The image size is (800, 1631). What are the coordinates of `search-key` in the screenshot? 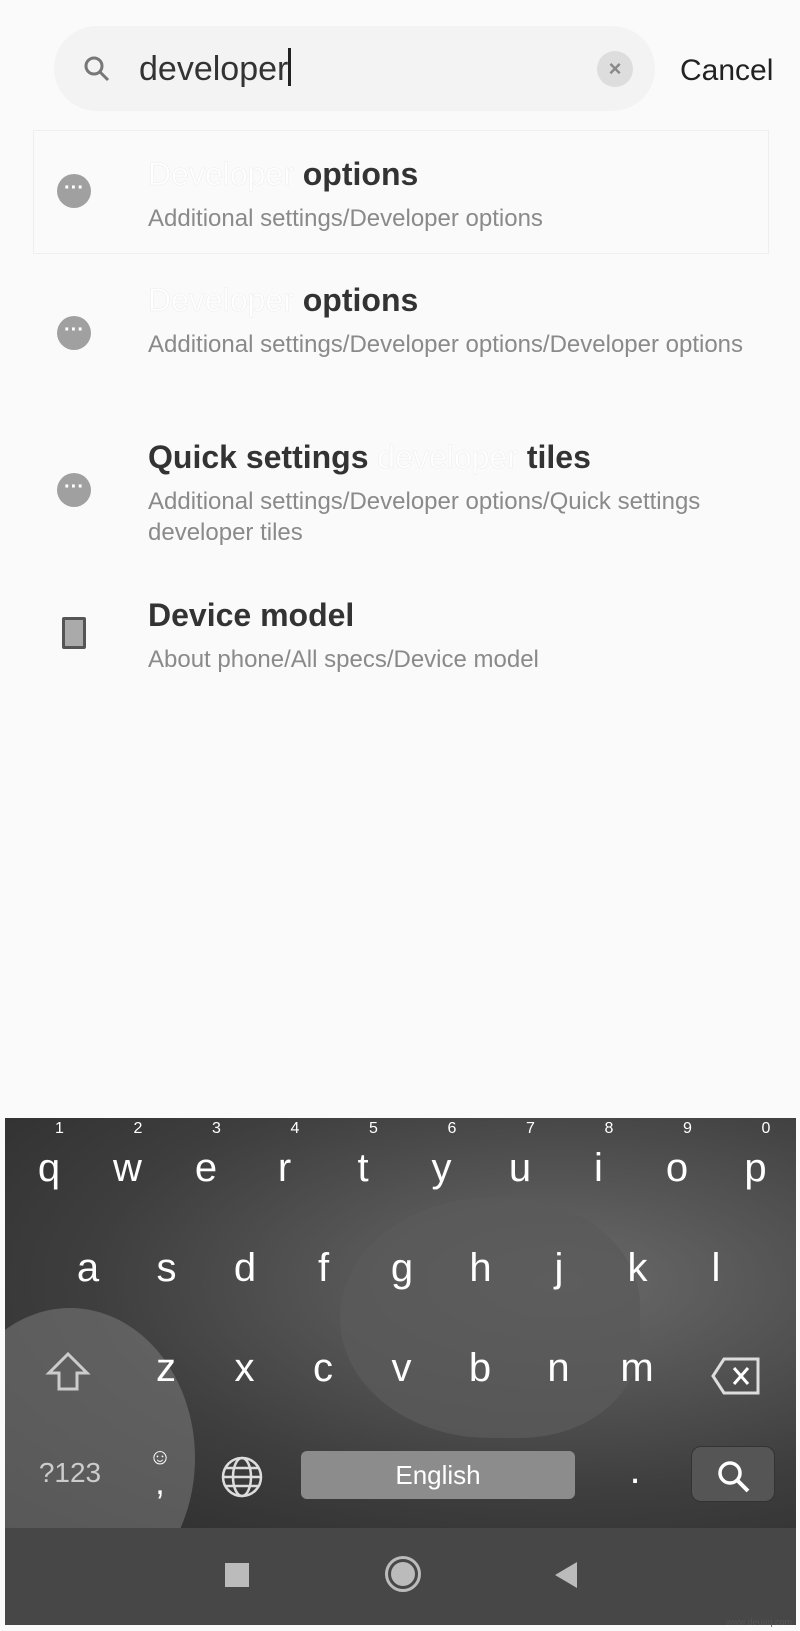 It's located at (733, 1474).